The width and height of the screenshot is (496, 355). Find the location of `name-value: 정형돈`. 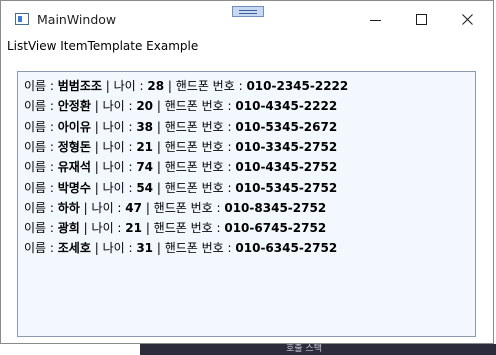

name-value: 정형돈 is located at coordinates (74, 146).